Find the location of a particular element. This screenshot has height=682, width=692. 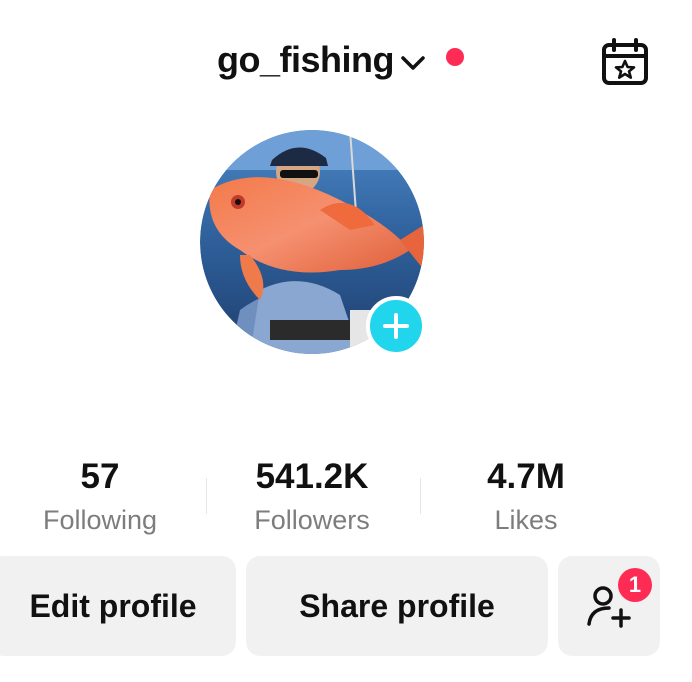

share-profile-label: Share profile is located at coordinates (397, 605).